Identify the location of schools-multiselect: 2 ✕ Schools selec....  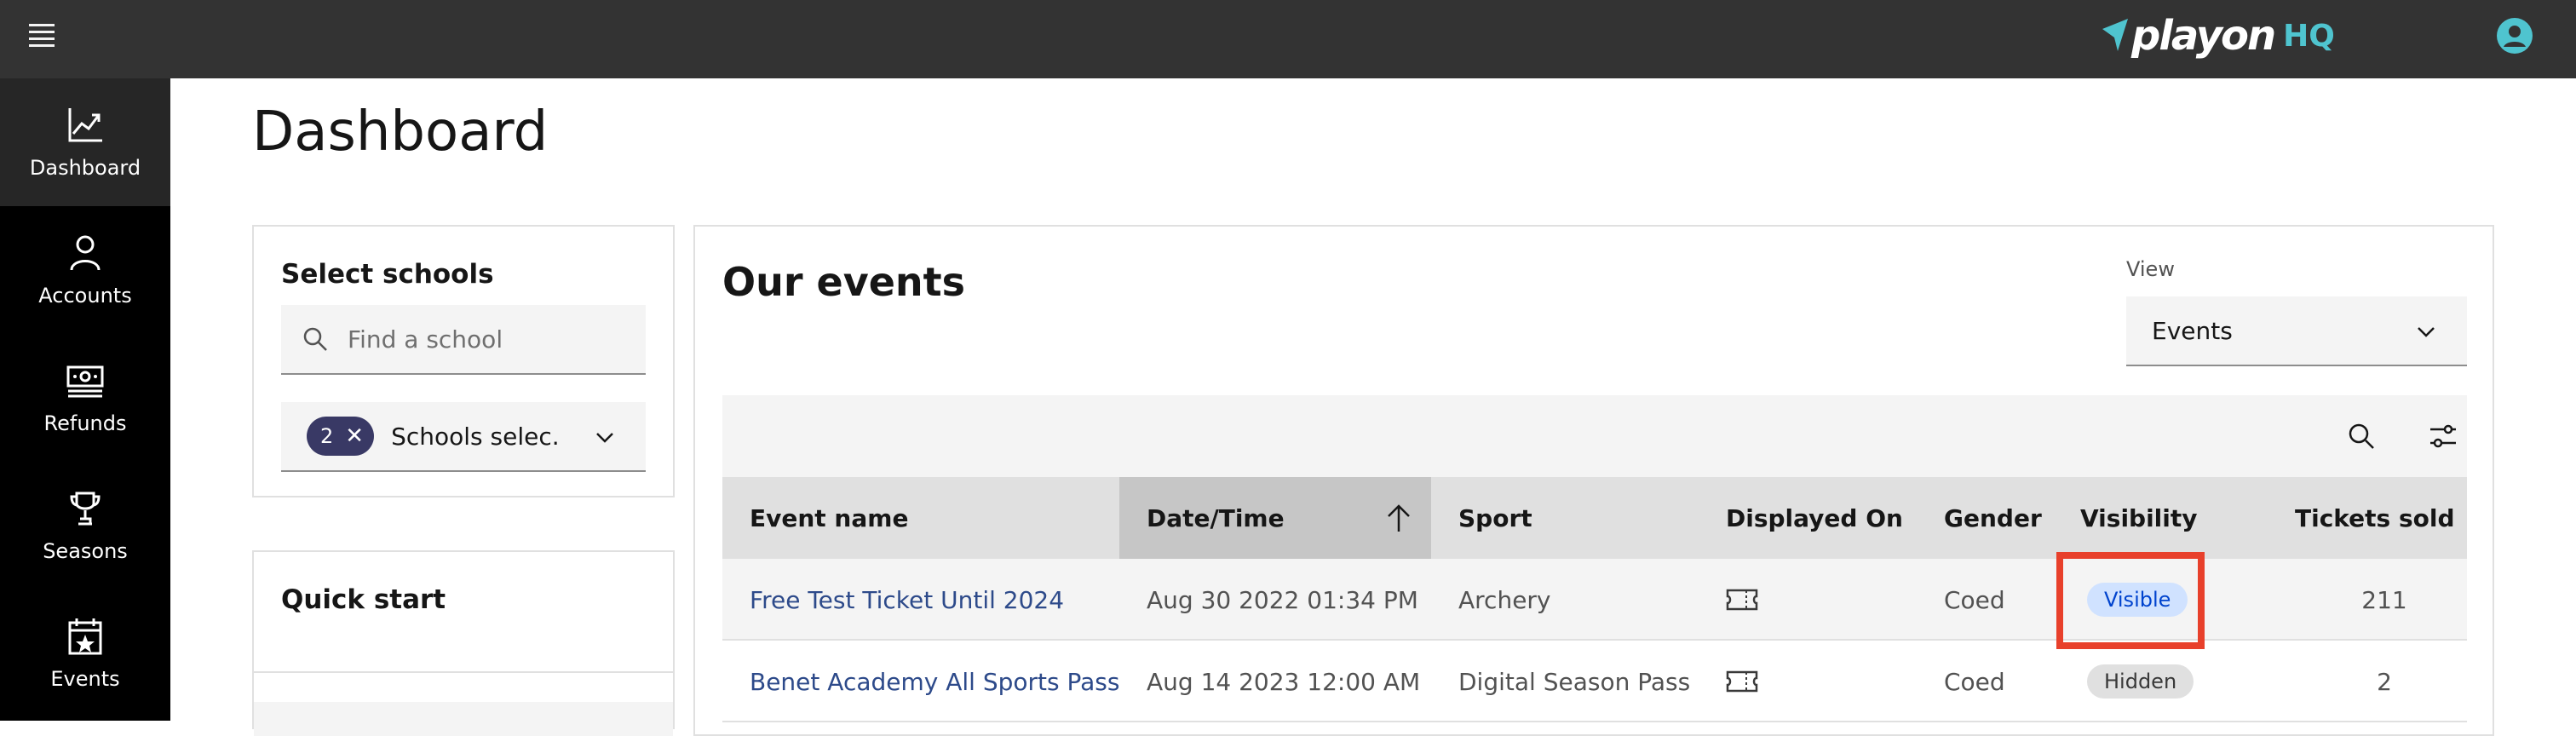
(464, 437).